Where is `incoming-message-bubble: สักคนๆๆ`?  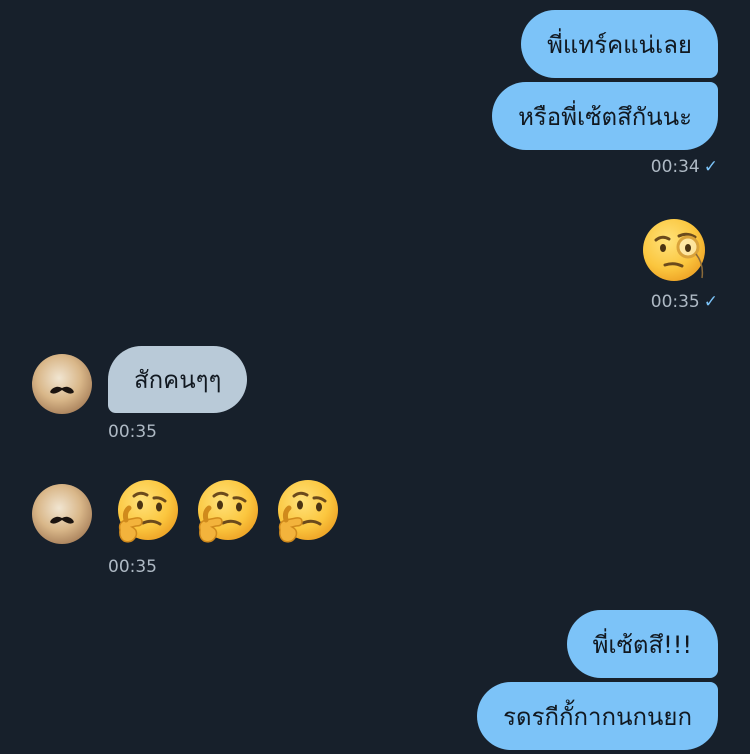 incoming-message-bubble: สักคนๆๆ is located at coordinates (178, 379).